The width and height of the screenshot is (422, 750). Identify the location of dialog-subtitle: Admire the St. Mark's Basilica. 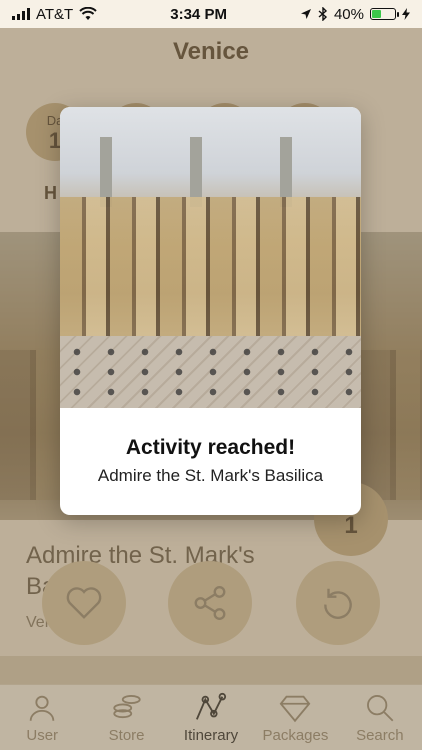
(210, 475).